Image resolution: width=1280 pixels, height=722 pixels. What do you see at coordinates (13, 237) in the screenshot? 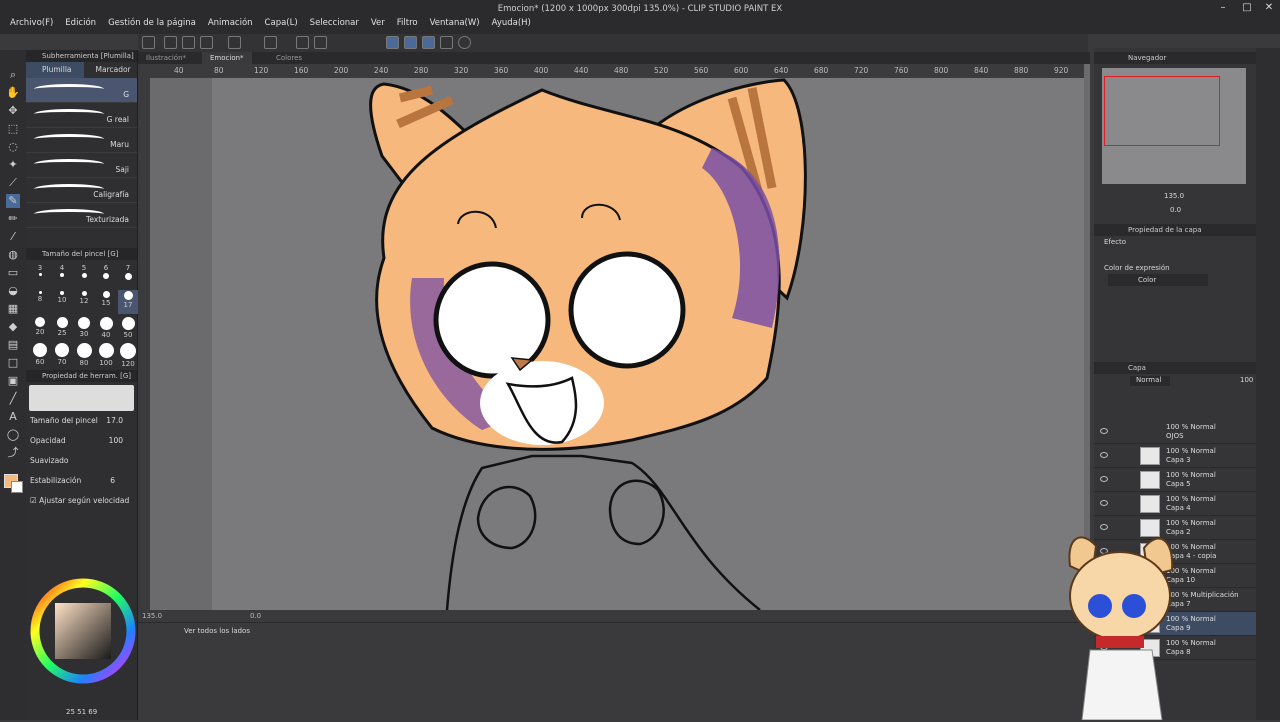
I see `brush-icon: ⁄` at bounding box center [13, 237].